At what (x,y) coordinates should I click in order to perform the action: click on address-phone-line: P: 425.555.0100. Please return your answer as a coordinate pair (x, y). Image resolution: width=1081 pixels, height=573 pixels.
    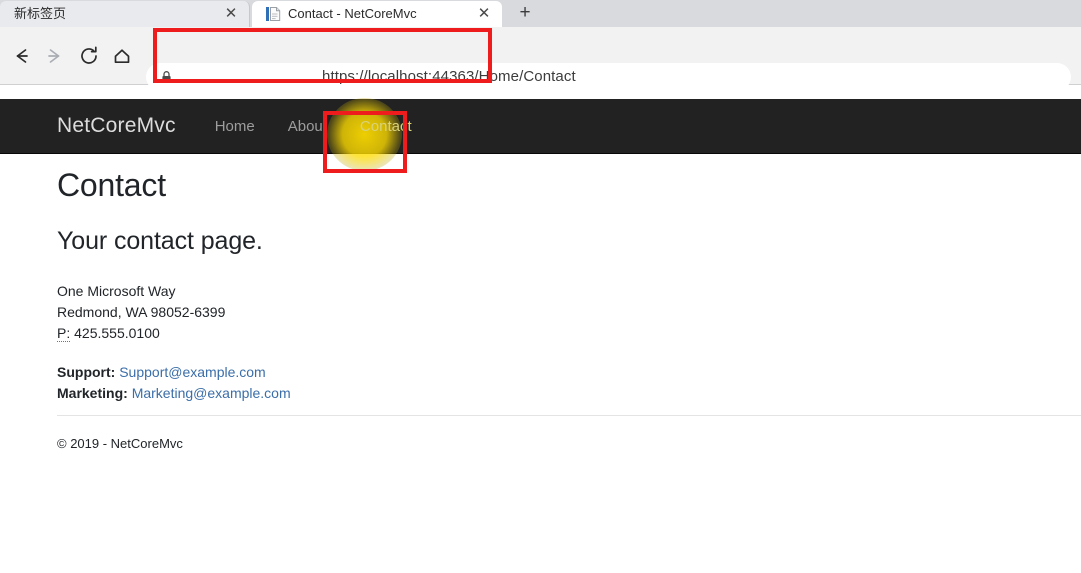
    Looking at the image, I should click on (562, 333).